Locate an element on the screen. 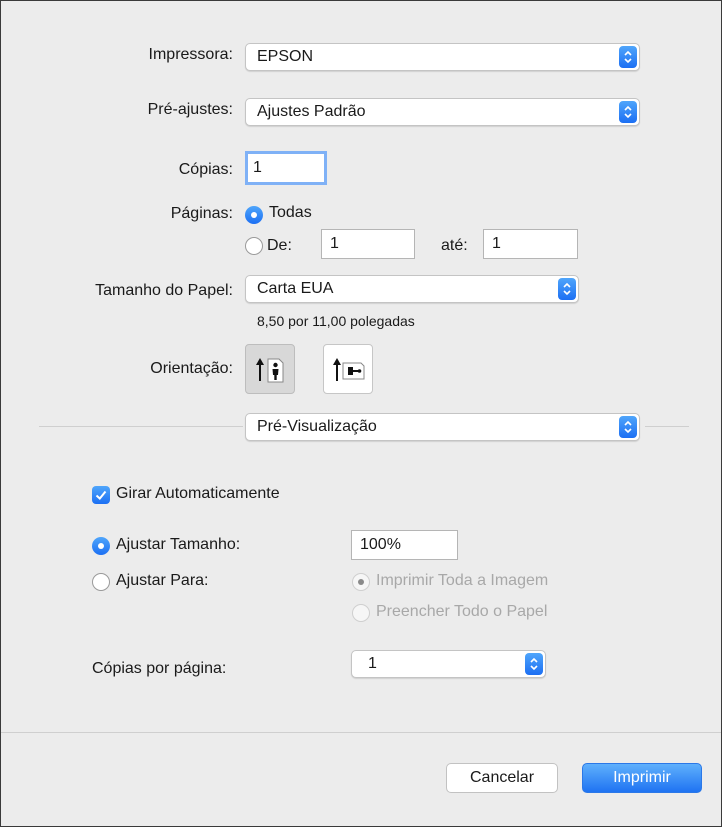 This screenshot has height=827, width=722. printer-label: Impressora: is located at coordinates (190, 54).